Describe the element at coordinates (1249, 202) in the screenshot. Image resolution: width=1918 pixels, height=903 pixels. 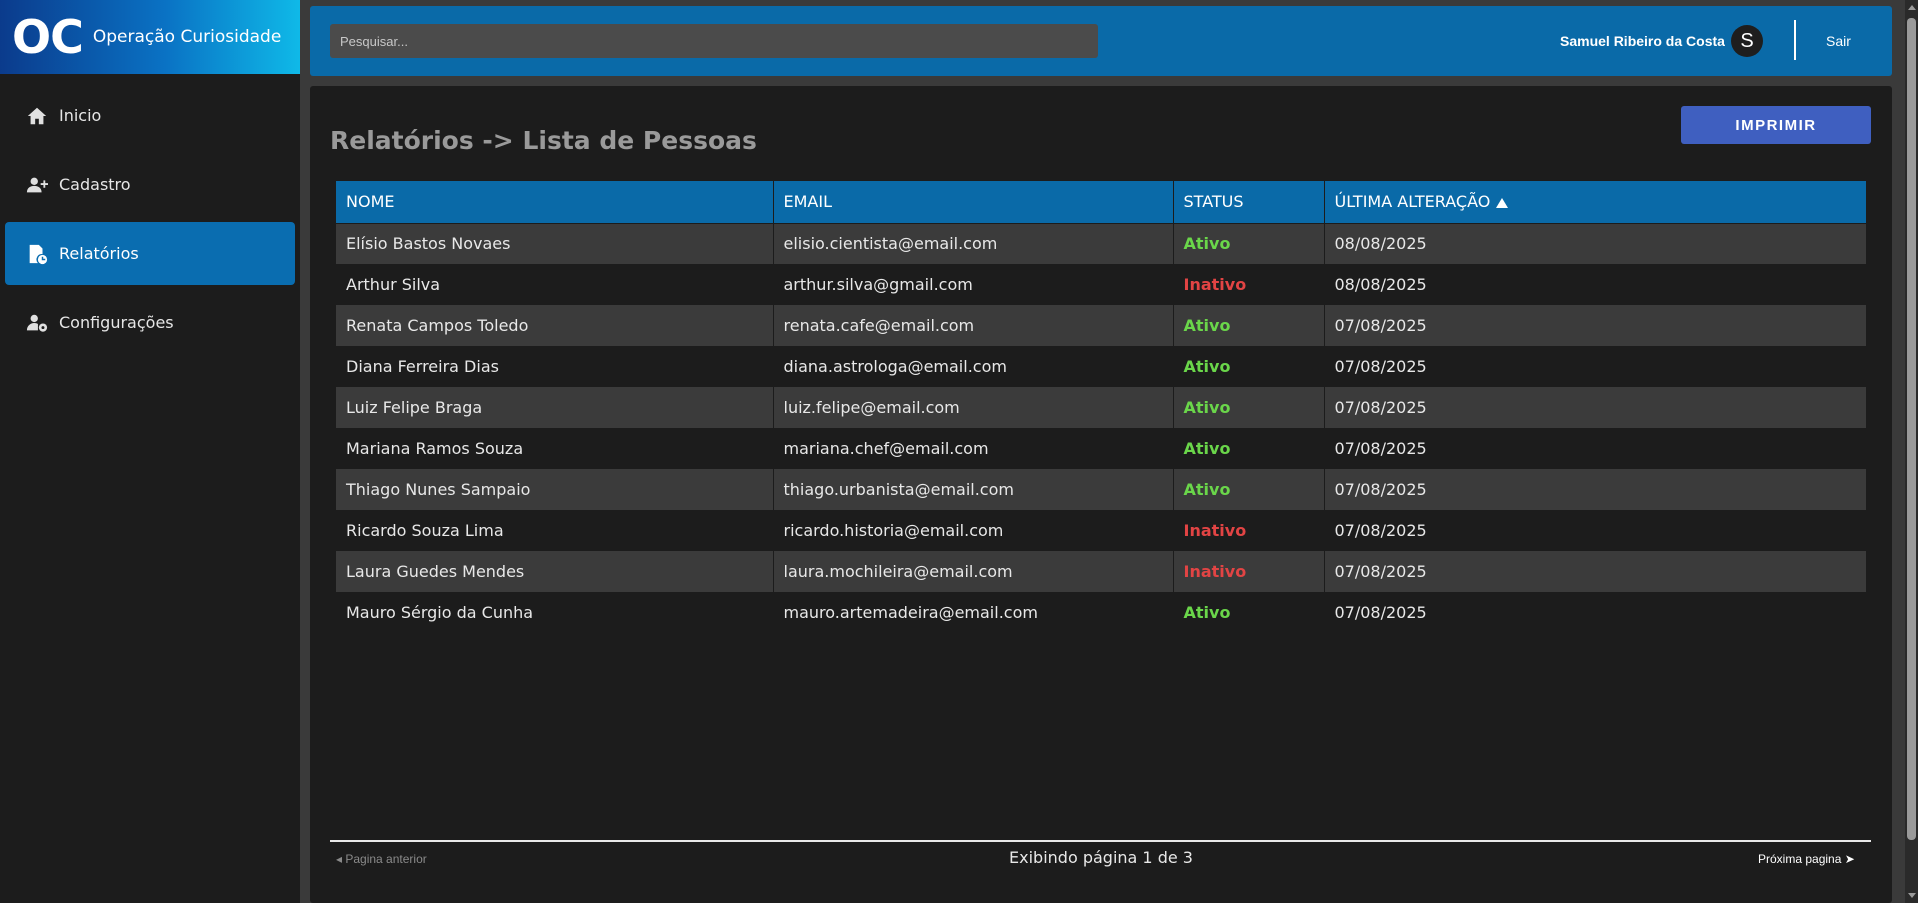
I see `column-header-status: STATUS` at that location.